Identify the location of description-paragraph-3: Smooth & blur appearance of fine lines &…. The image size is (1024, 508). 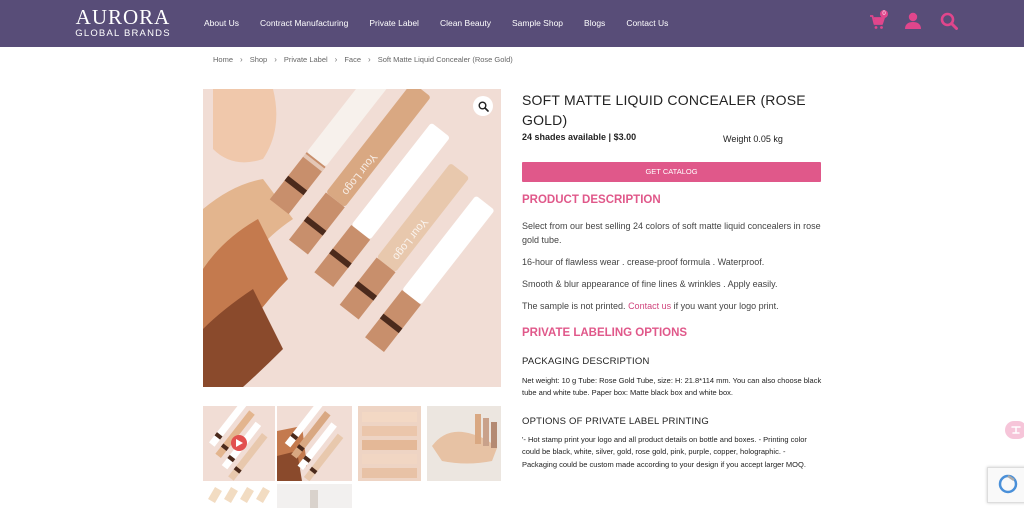
(650, 284).